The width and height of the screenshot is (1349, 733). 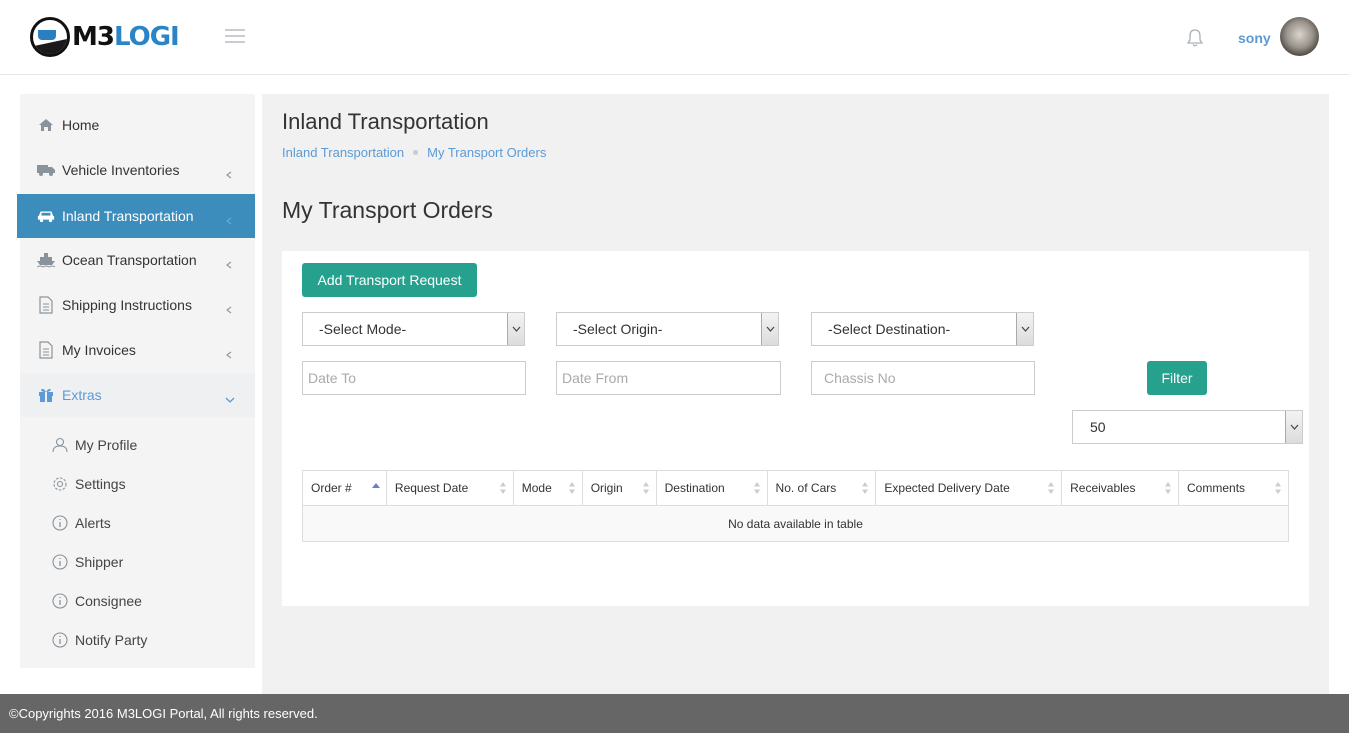 What do you see at coordinates (331, 488) in the screenshot?
I see `column-header-label: Order #` at bounding box center [331, 488].